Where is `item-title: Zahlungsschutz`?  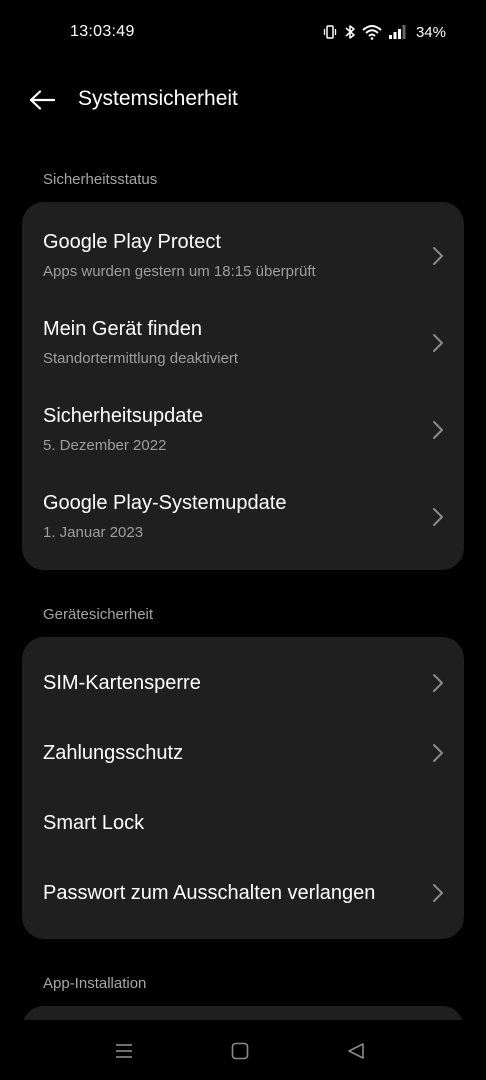
item-title: Zahlungsschutz is located at coordinates (113, 753).